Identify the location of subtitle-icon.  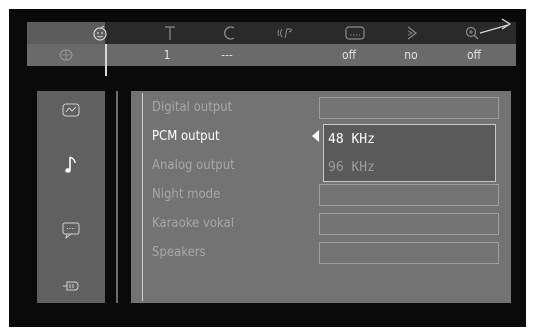
(355, 33).